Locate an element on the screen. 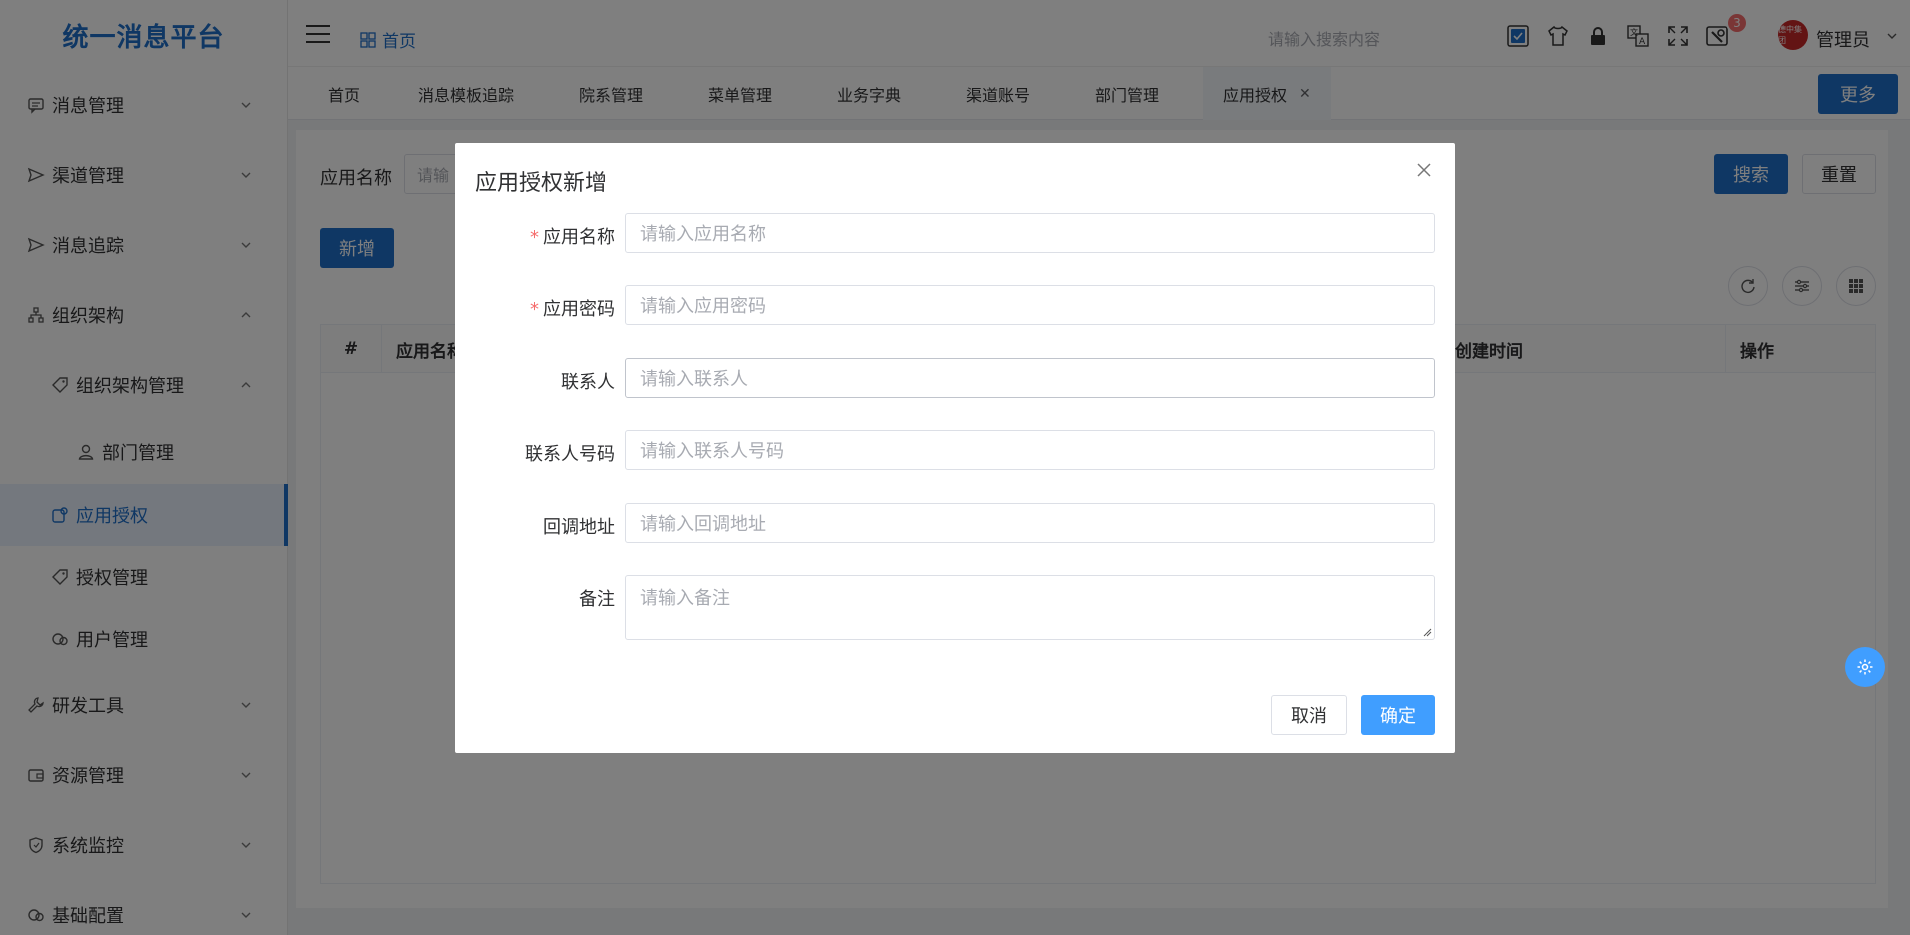 This screenshot has width=1910, height=935. form-label: 联系人号码 is located at coordinates (570, 454).